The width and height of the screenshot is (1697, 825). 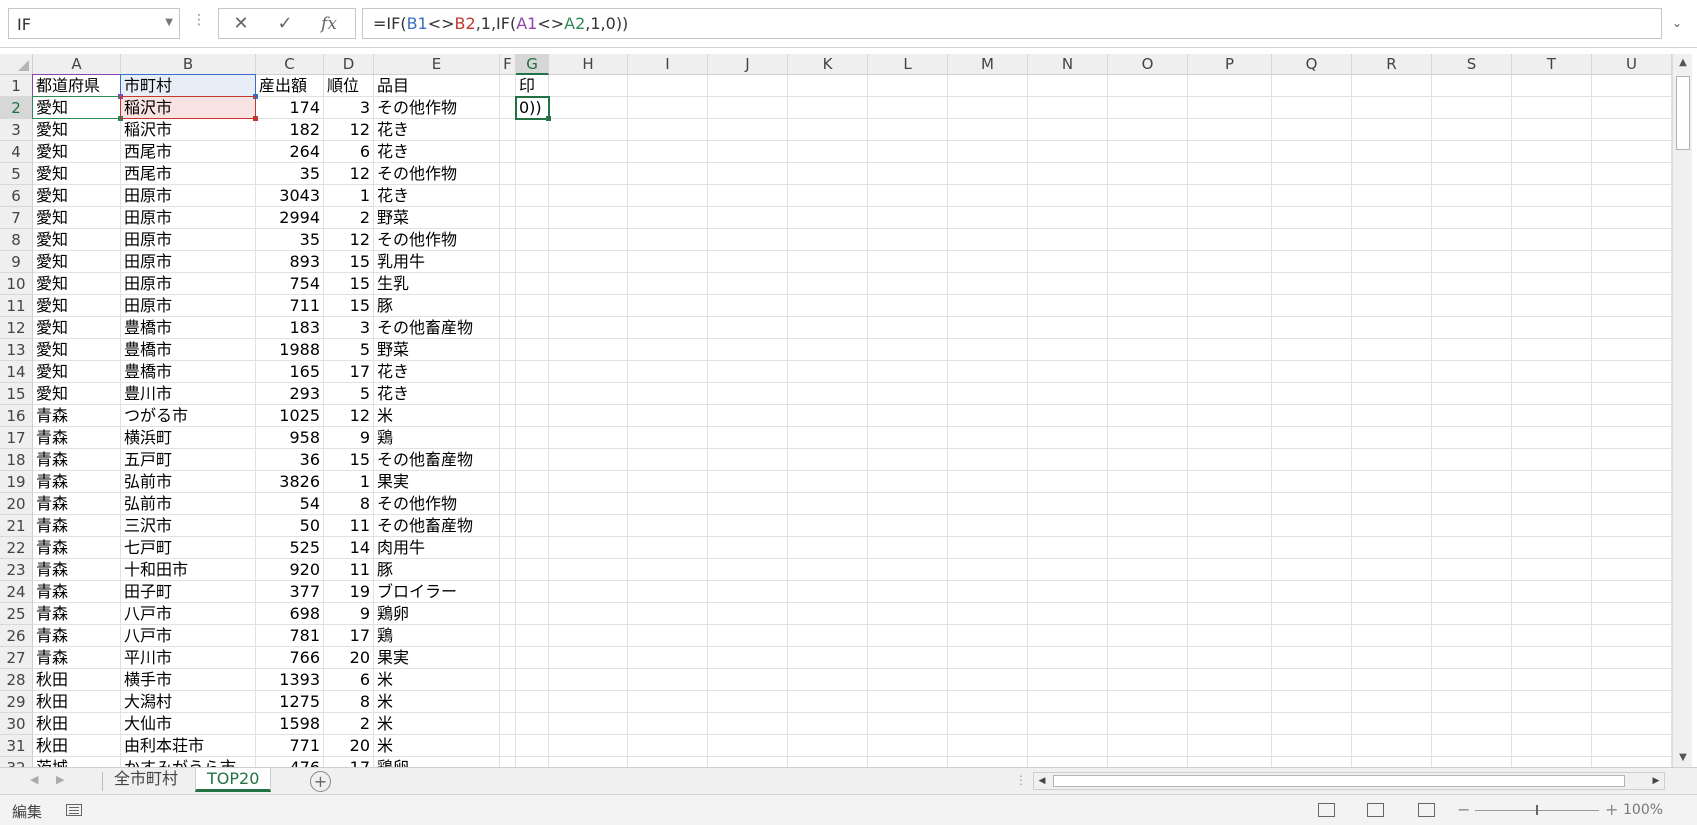 I want to click on cell-h5, so click(x=588, y=174).